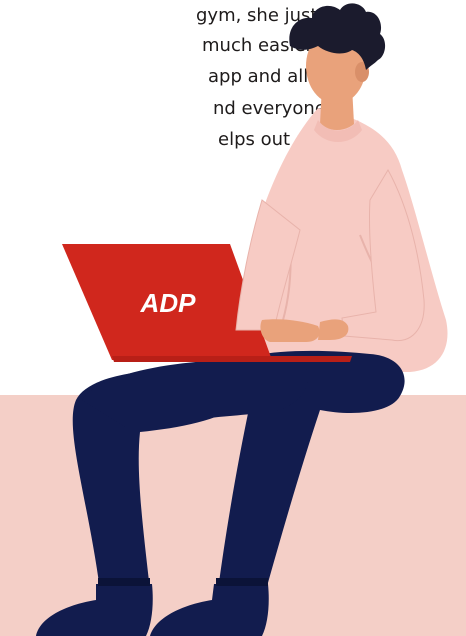  Describe the element at coordinates (232, 359) in the screenshot. I see `laptop-base` at that location.